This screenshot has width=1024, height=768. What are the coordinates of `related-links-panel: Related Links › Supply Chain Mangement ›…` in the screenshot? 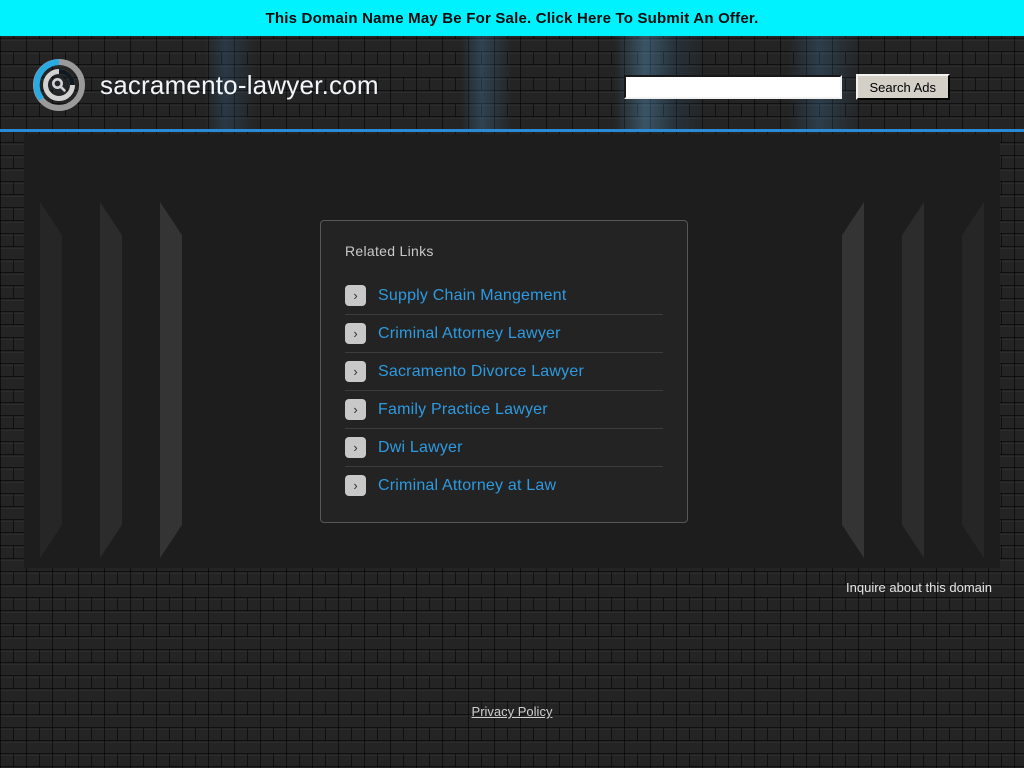 It's located at (504, 371).